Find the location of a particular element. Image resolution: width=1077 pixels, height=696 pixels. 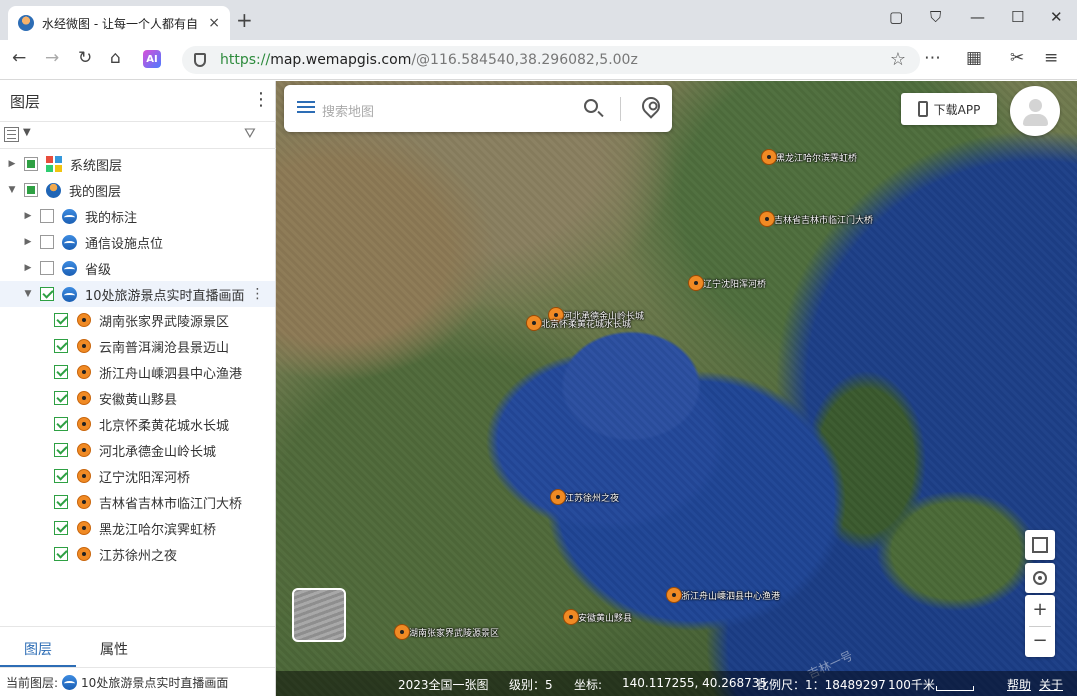

filter-icon: ⛛ is located at coordinates (250, 134).